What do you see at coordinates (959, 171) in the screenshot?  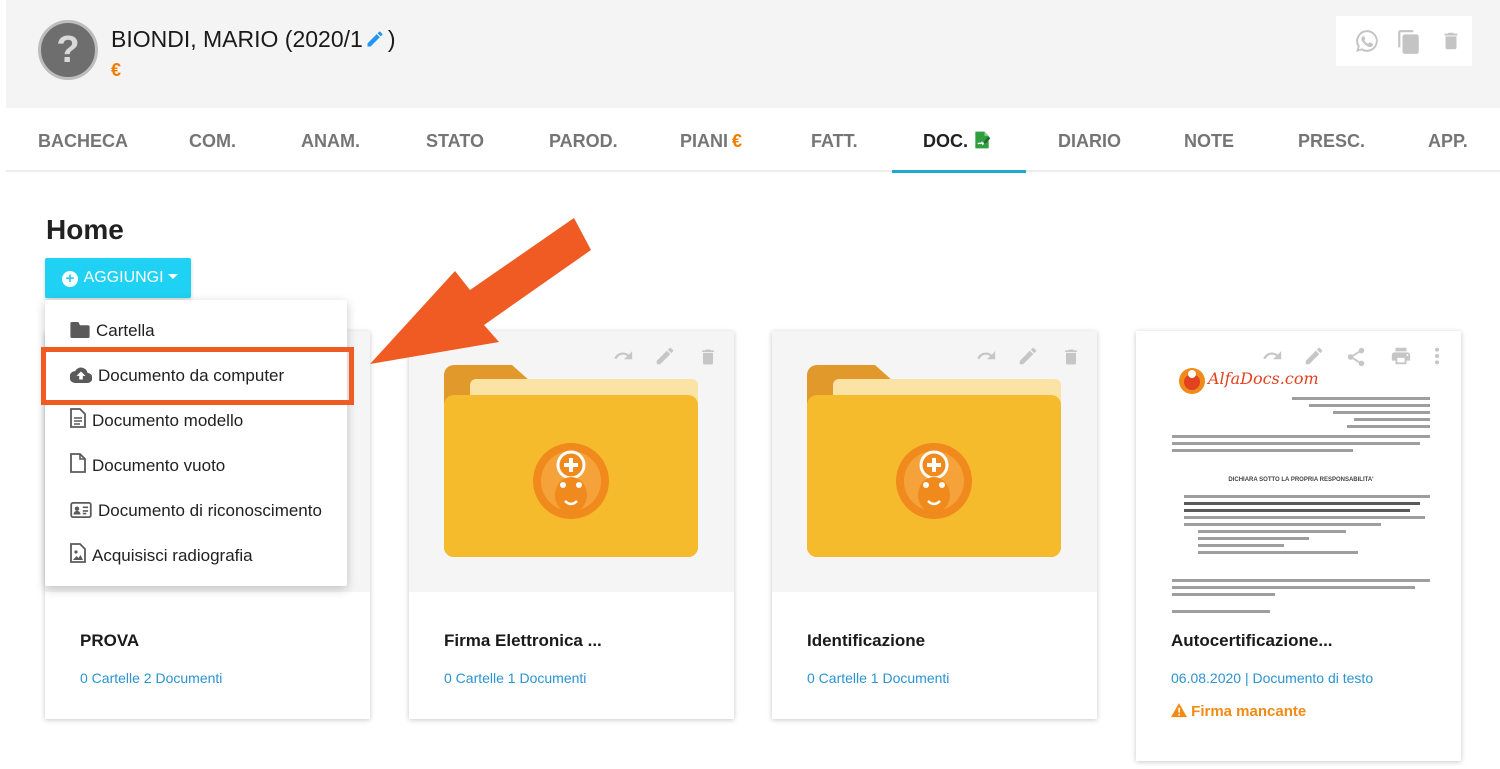 I see `active-tab-indicator` at bounding box center [959, 171].